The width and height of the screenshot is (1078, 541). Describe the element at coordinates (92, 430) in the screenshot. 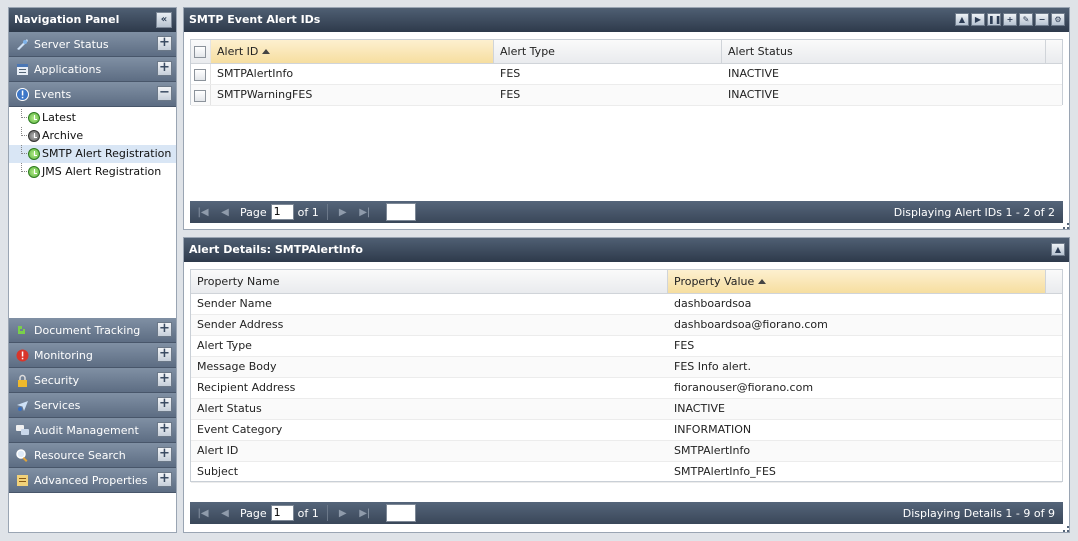

I see `nav-section-audit-management: Audit Management +` at that location.